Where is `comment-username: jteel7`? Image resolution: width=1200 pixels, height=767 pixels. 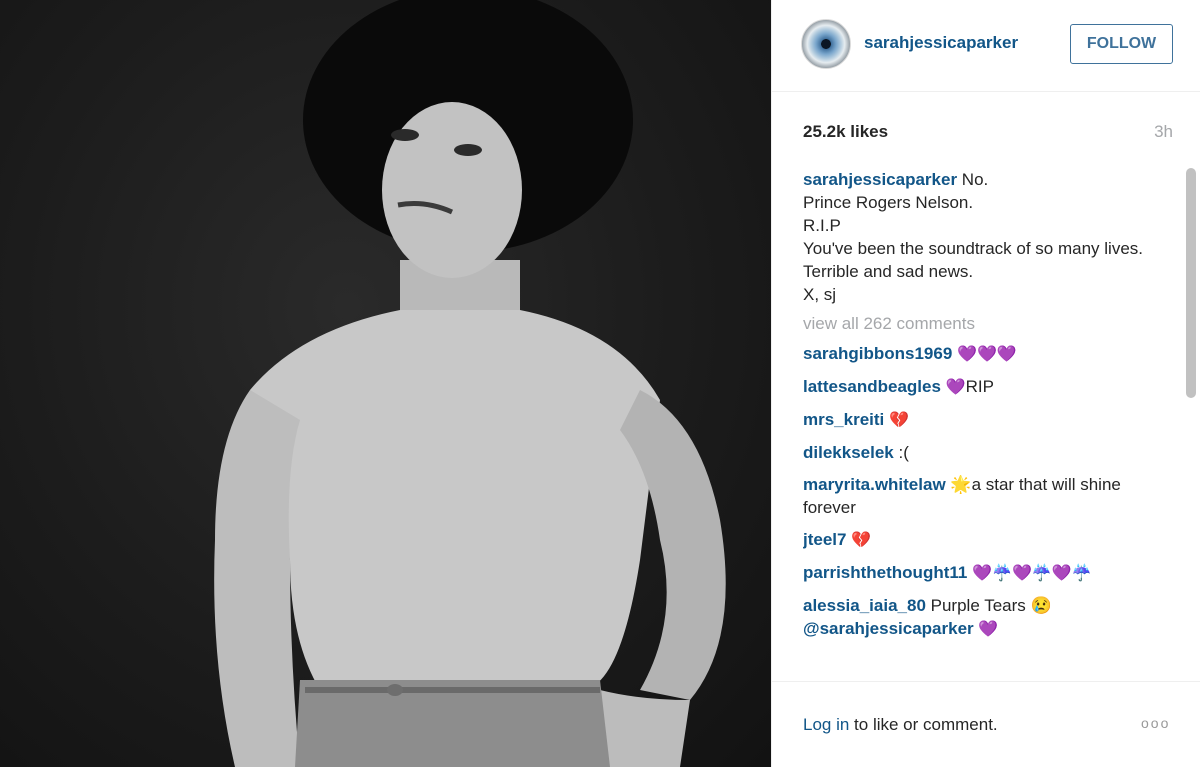
comment-username: jteel7 is located at coordinates (824, 539).